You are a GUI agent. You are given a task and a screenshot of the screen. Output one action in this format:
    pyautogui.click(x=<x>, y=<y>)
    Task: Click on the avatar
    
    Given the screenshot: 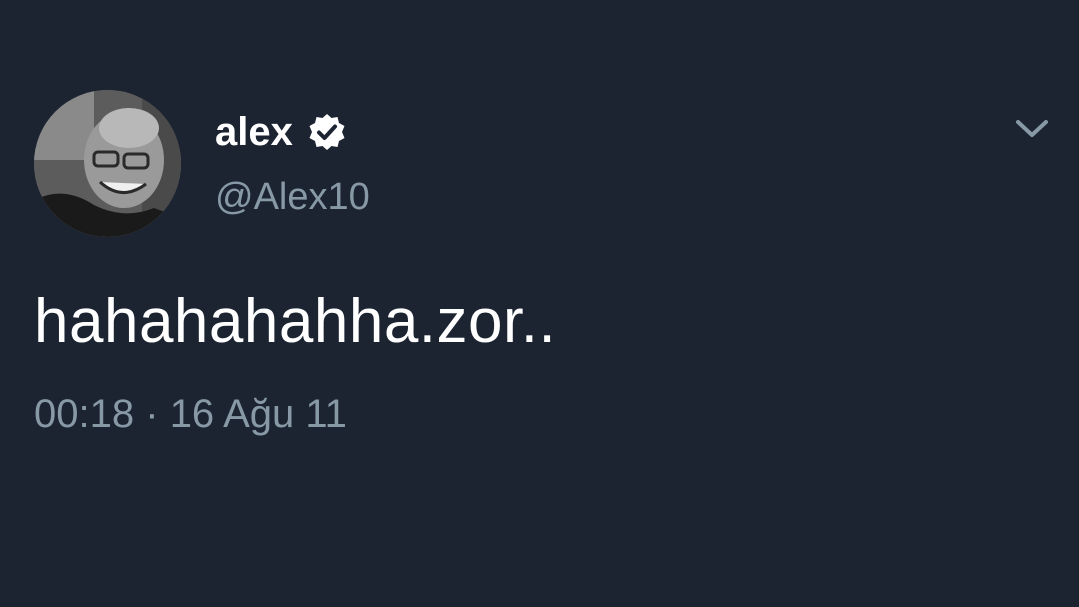 What is the action you would take?
    pyautogui.click(x=107, y=163)
    